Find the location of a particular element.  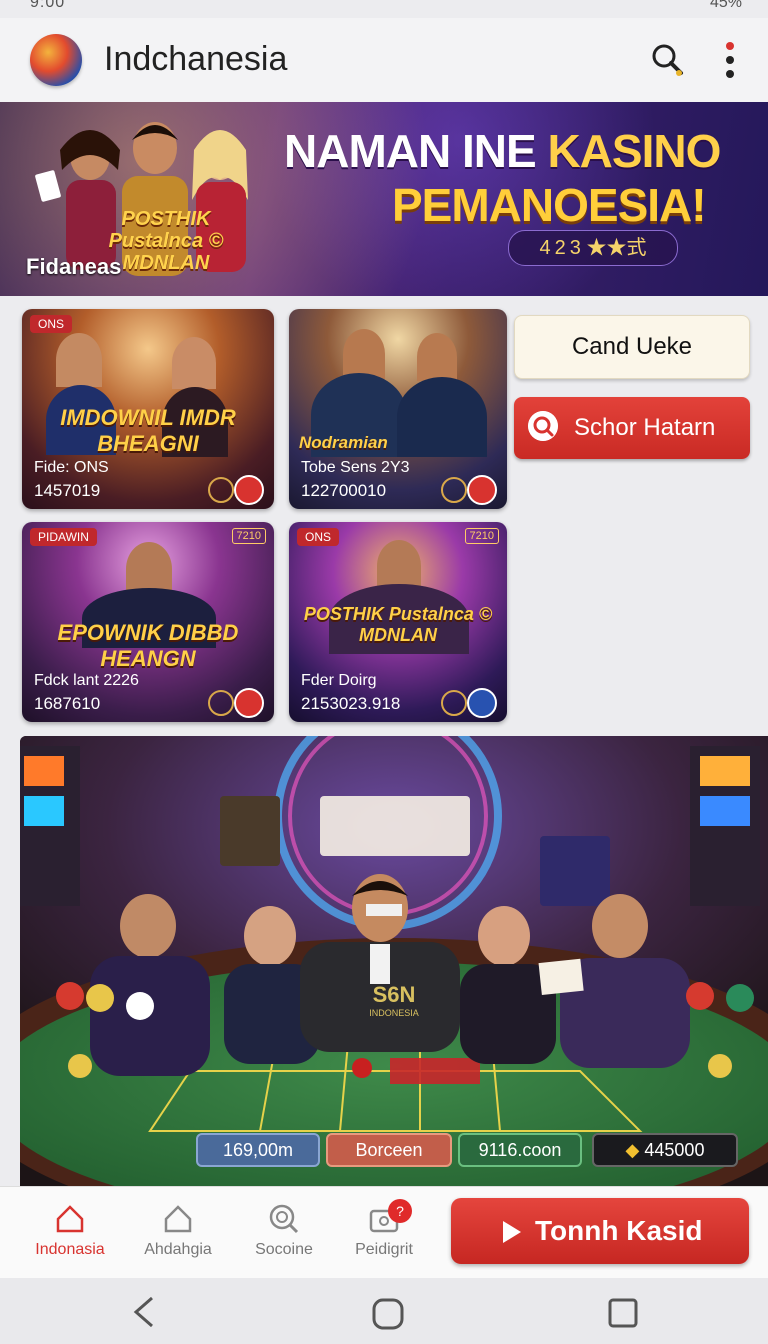

nav-item-peidigrit: ? Peidigrit is located at coordinates (384, 1233).